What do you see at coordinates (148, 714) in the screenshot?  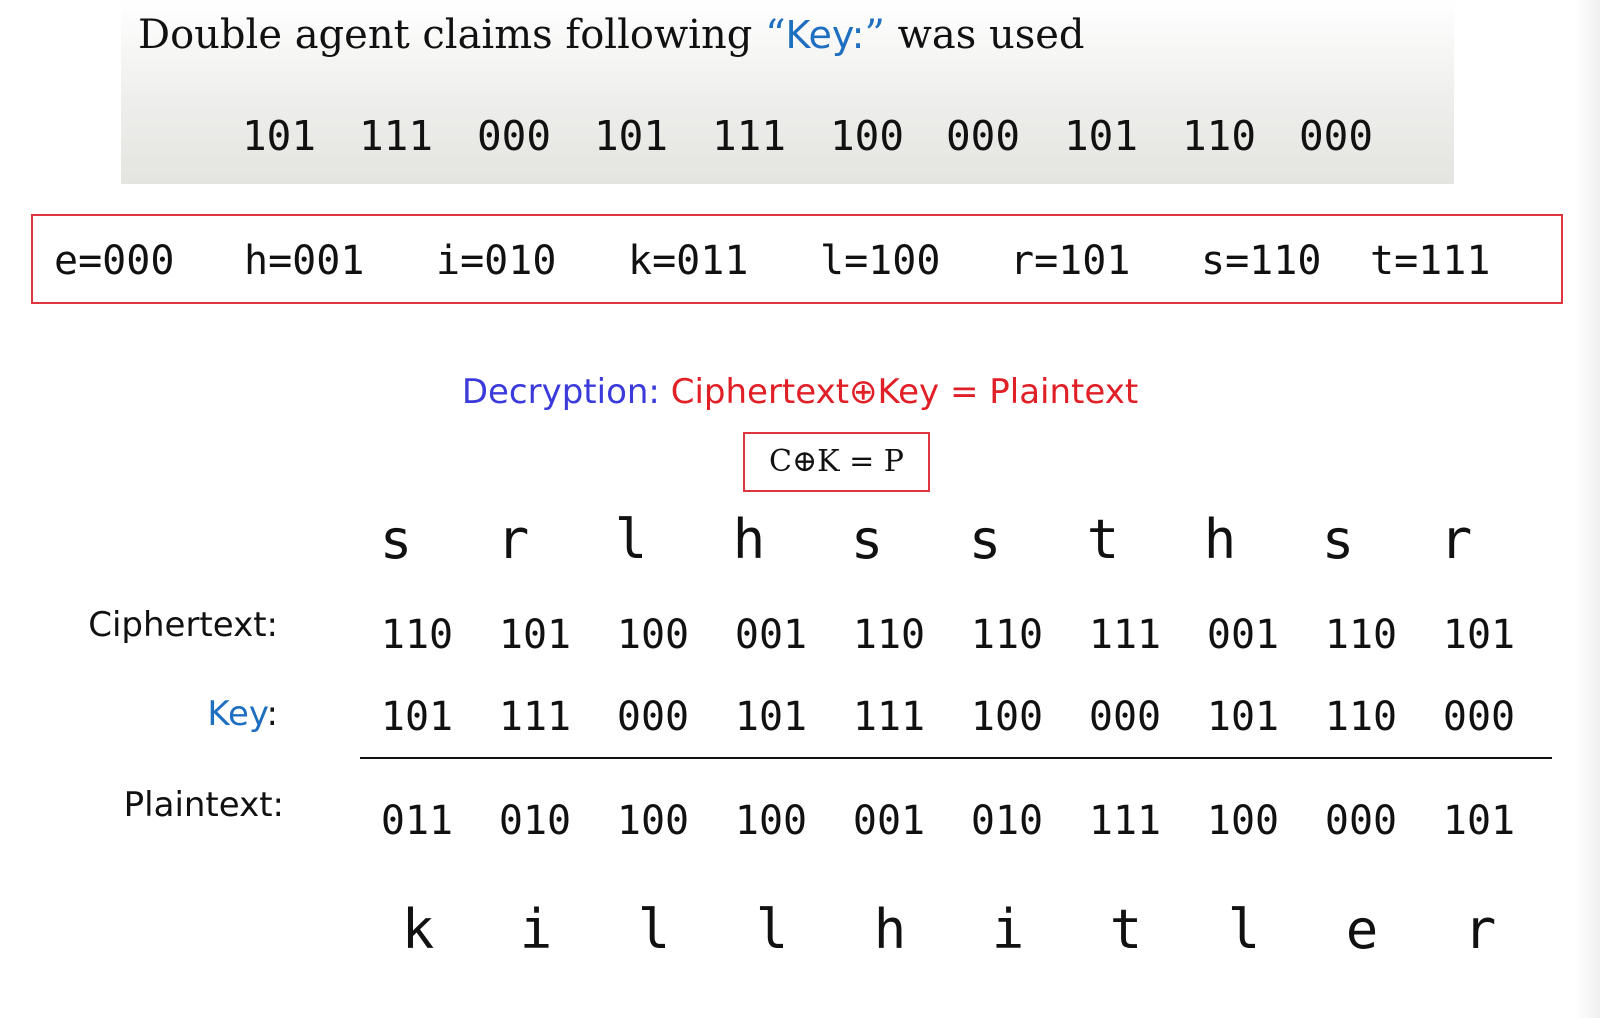 I see `key-label: Key:` at bounding box center [148, 714].